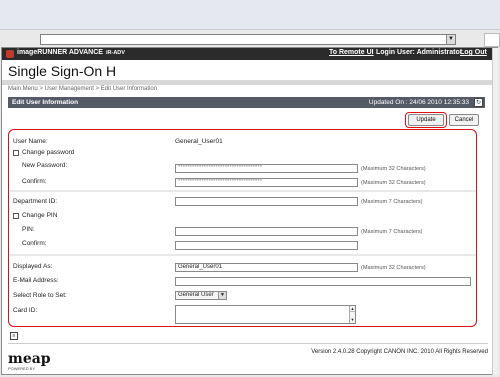 This screenshot has height=377, width=500. What do you see at coordinates (248, 39) in the screenshot?
I see `address-dropdown: ▼` at bounding box center [248, 39].